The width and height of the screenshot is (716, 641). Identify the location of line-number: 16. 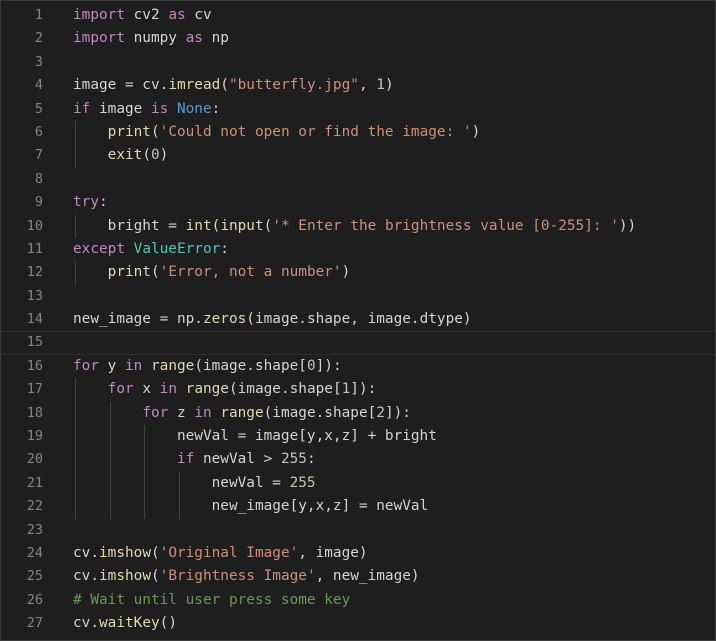
(34, 365).